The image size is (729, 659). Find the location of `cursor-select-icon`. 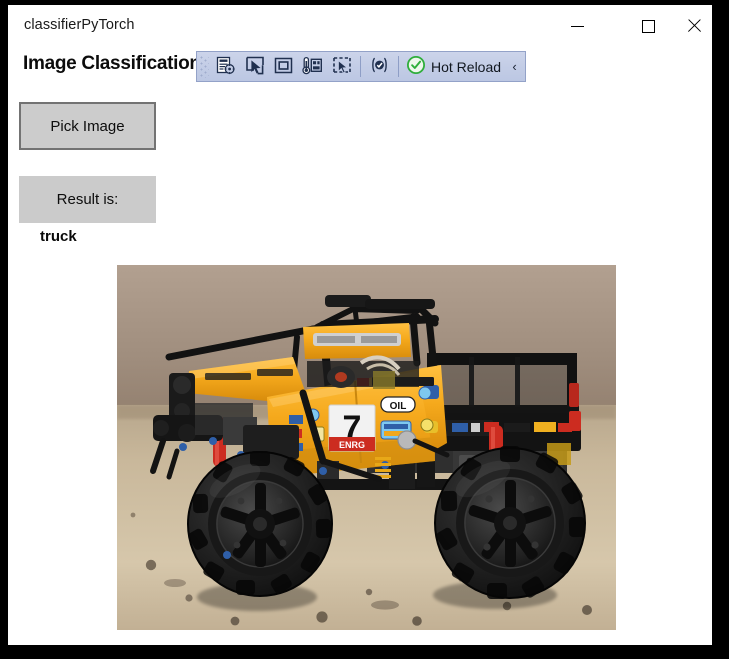

cursor-select-icon is located at coordinates (255, 67).